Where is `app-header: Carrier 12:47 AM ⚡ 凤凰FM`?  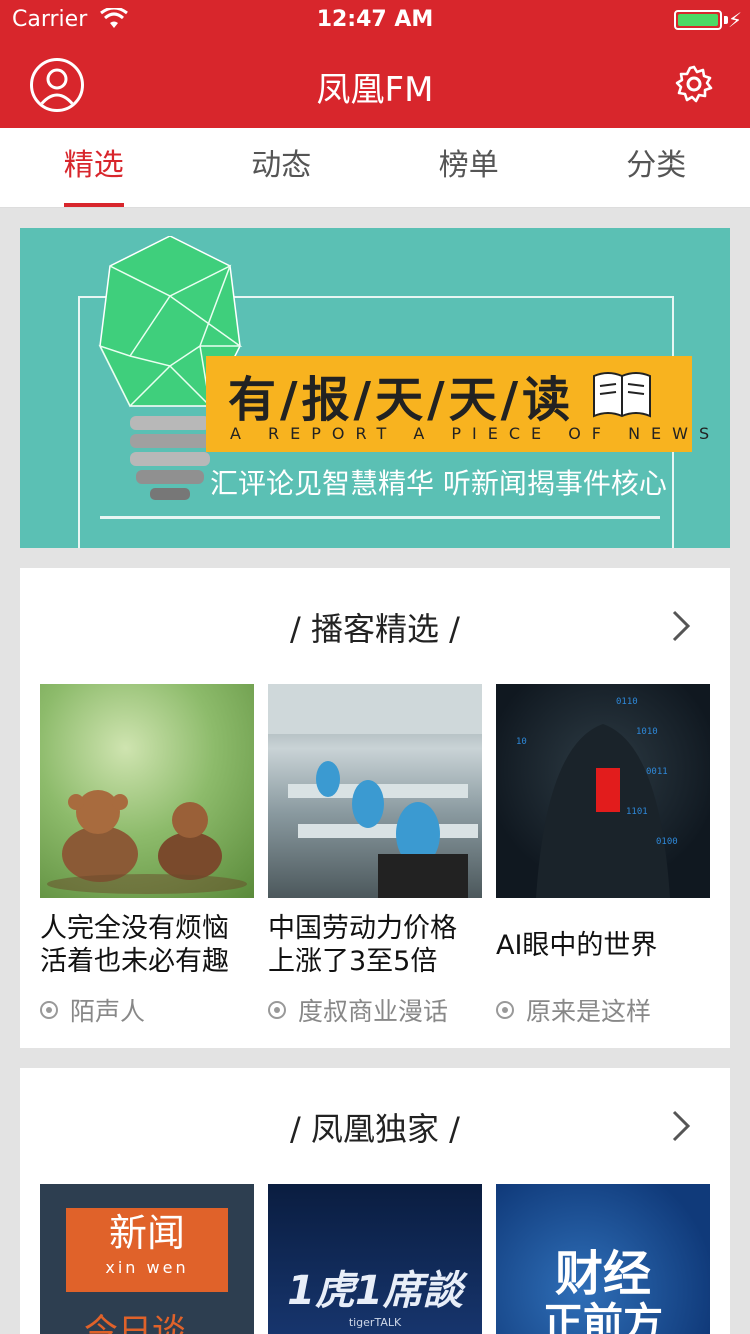 app-header: Carrier 12:47 AM ⚡ 凤凰FM is located at coordinates (375, 64).